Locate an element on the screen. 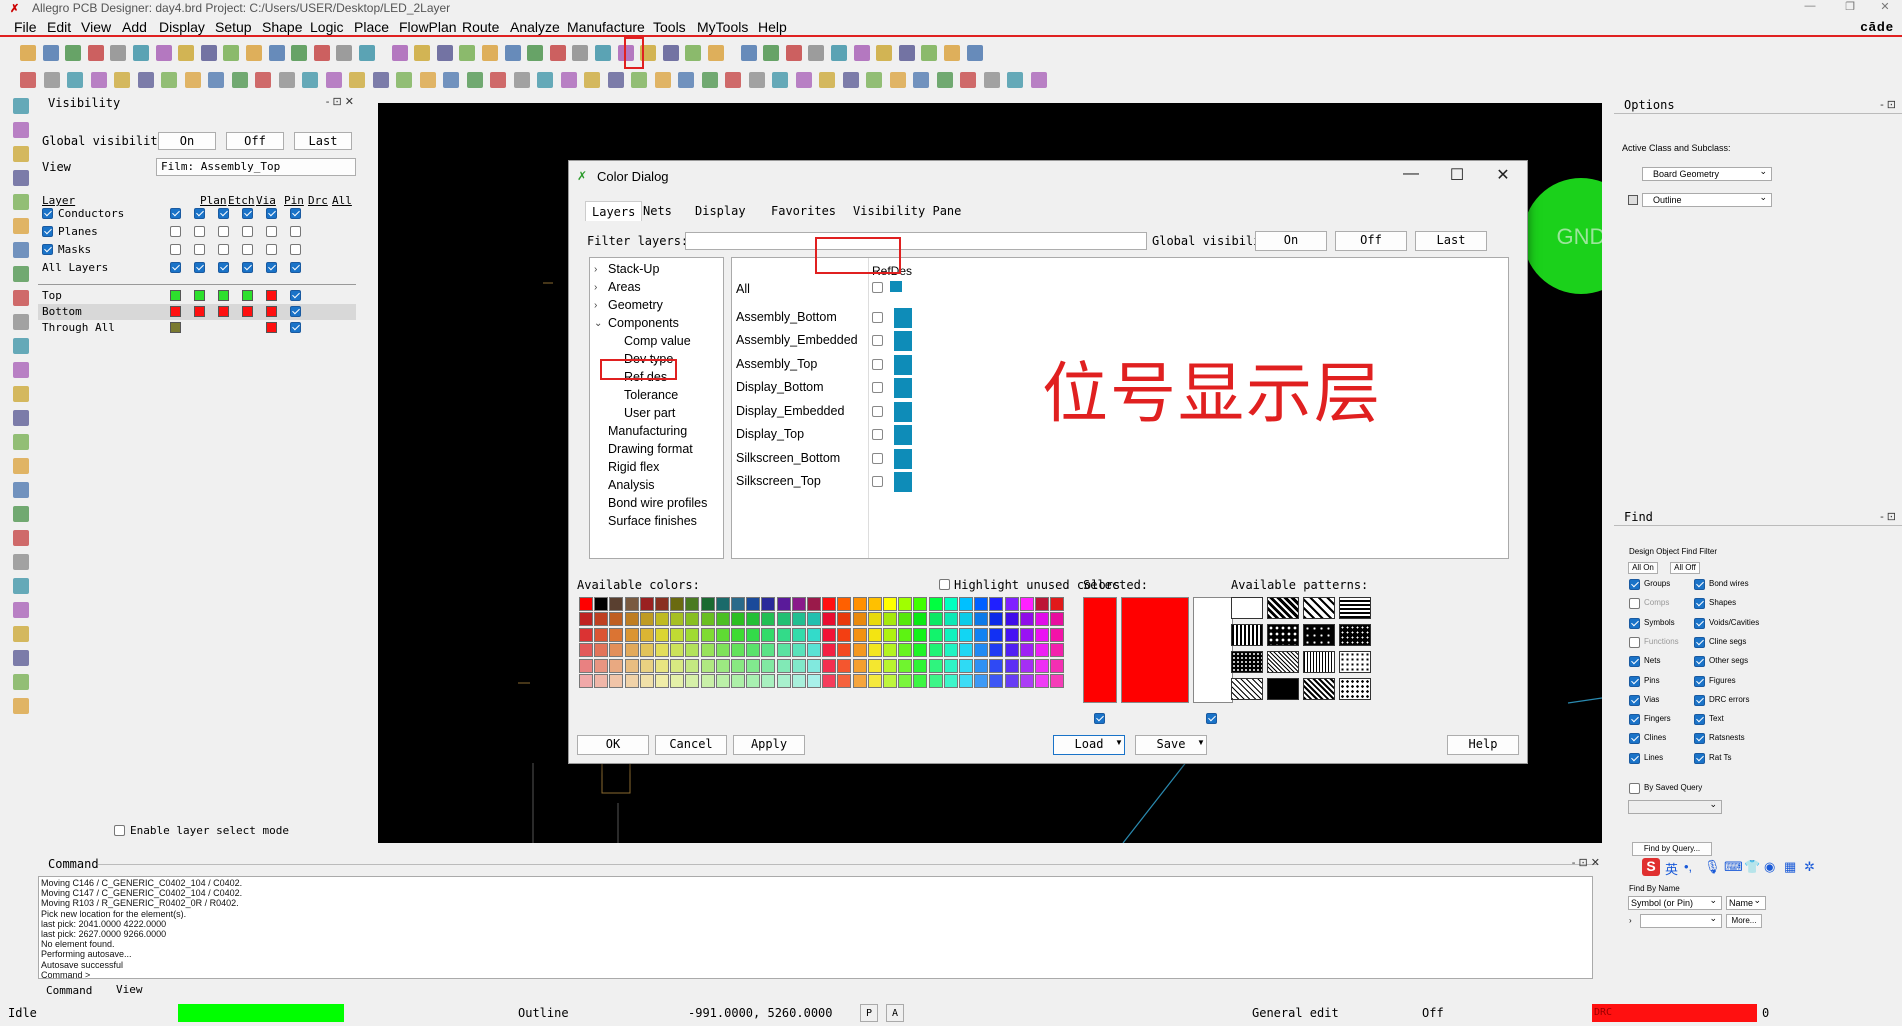 The width and height of the screenshot is (1902, 1026). tree-item: Areas is located at coordinates (624, 287).